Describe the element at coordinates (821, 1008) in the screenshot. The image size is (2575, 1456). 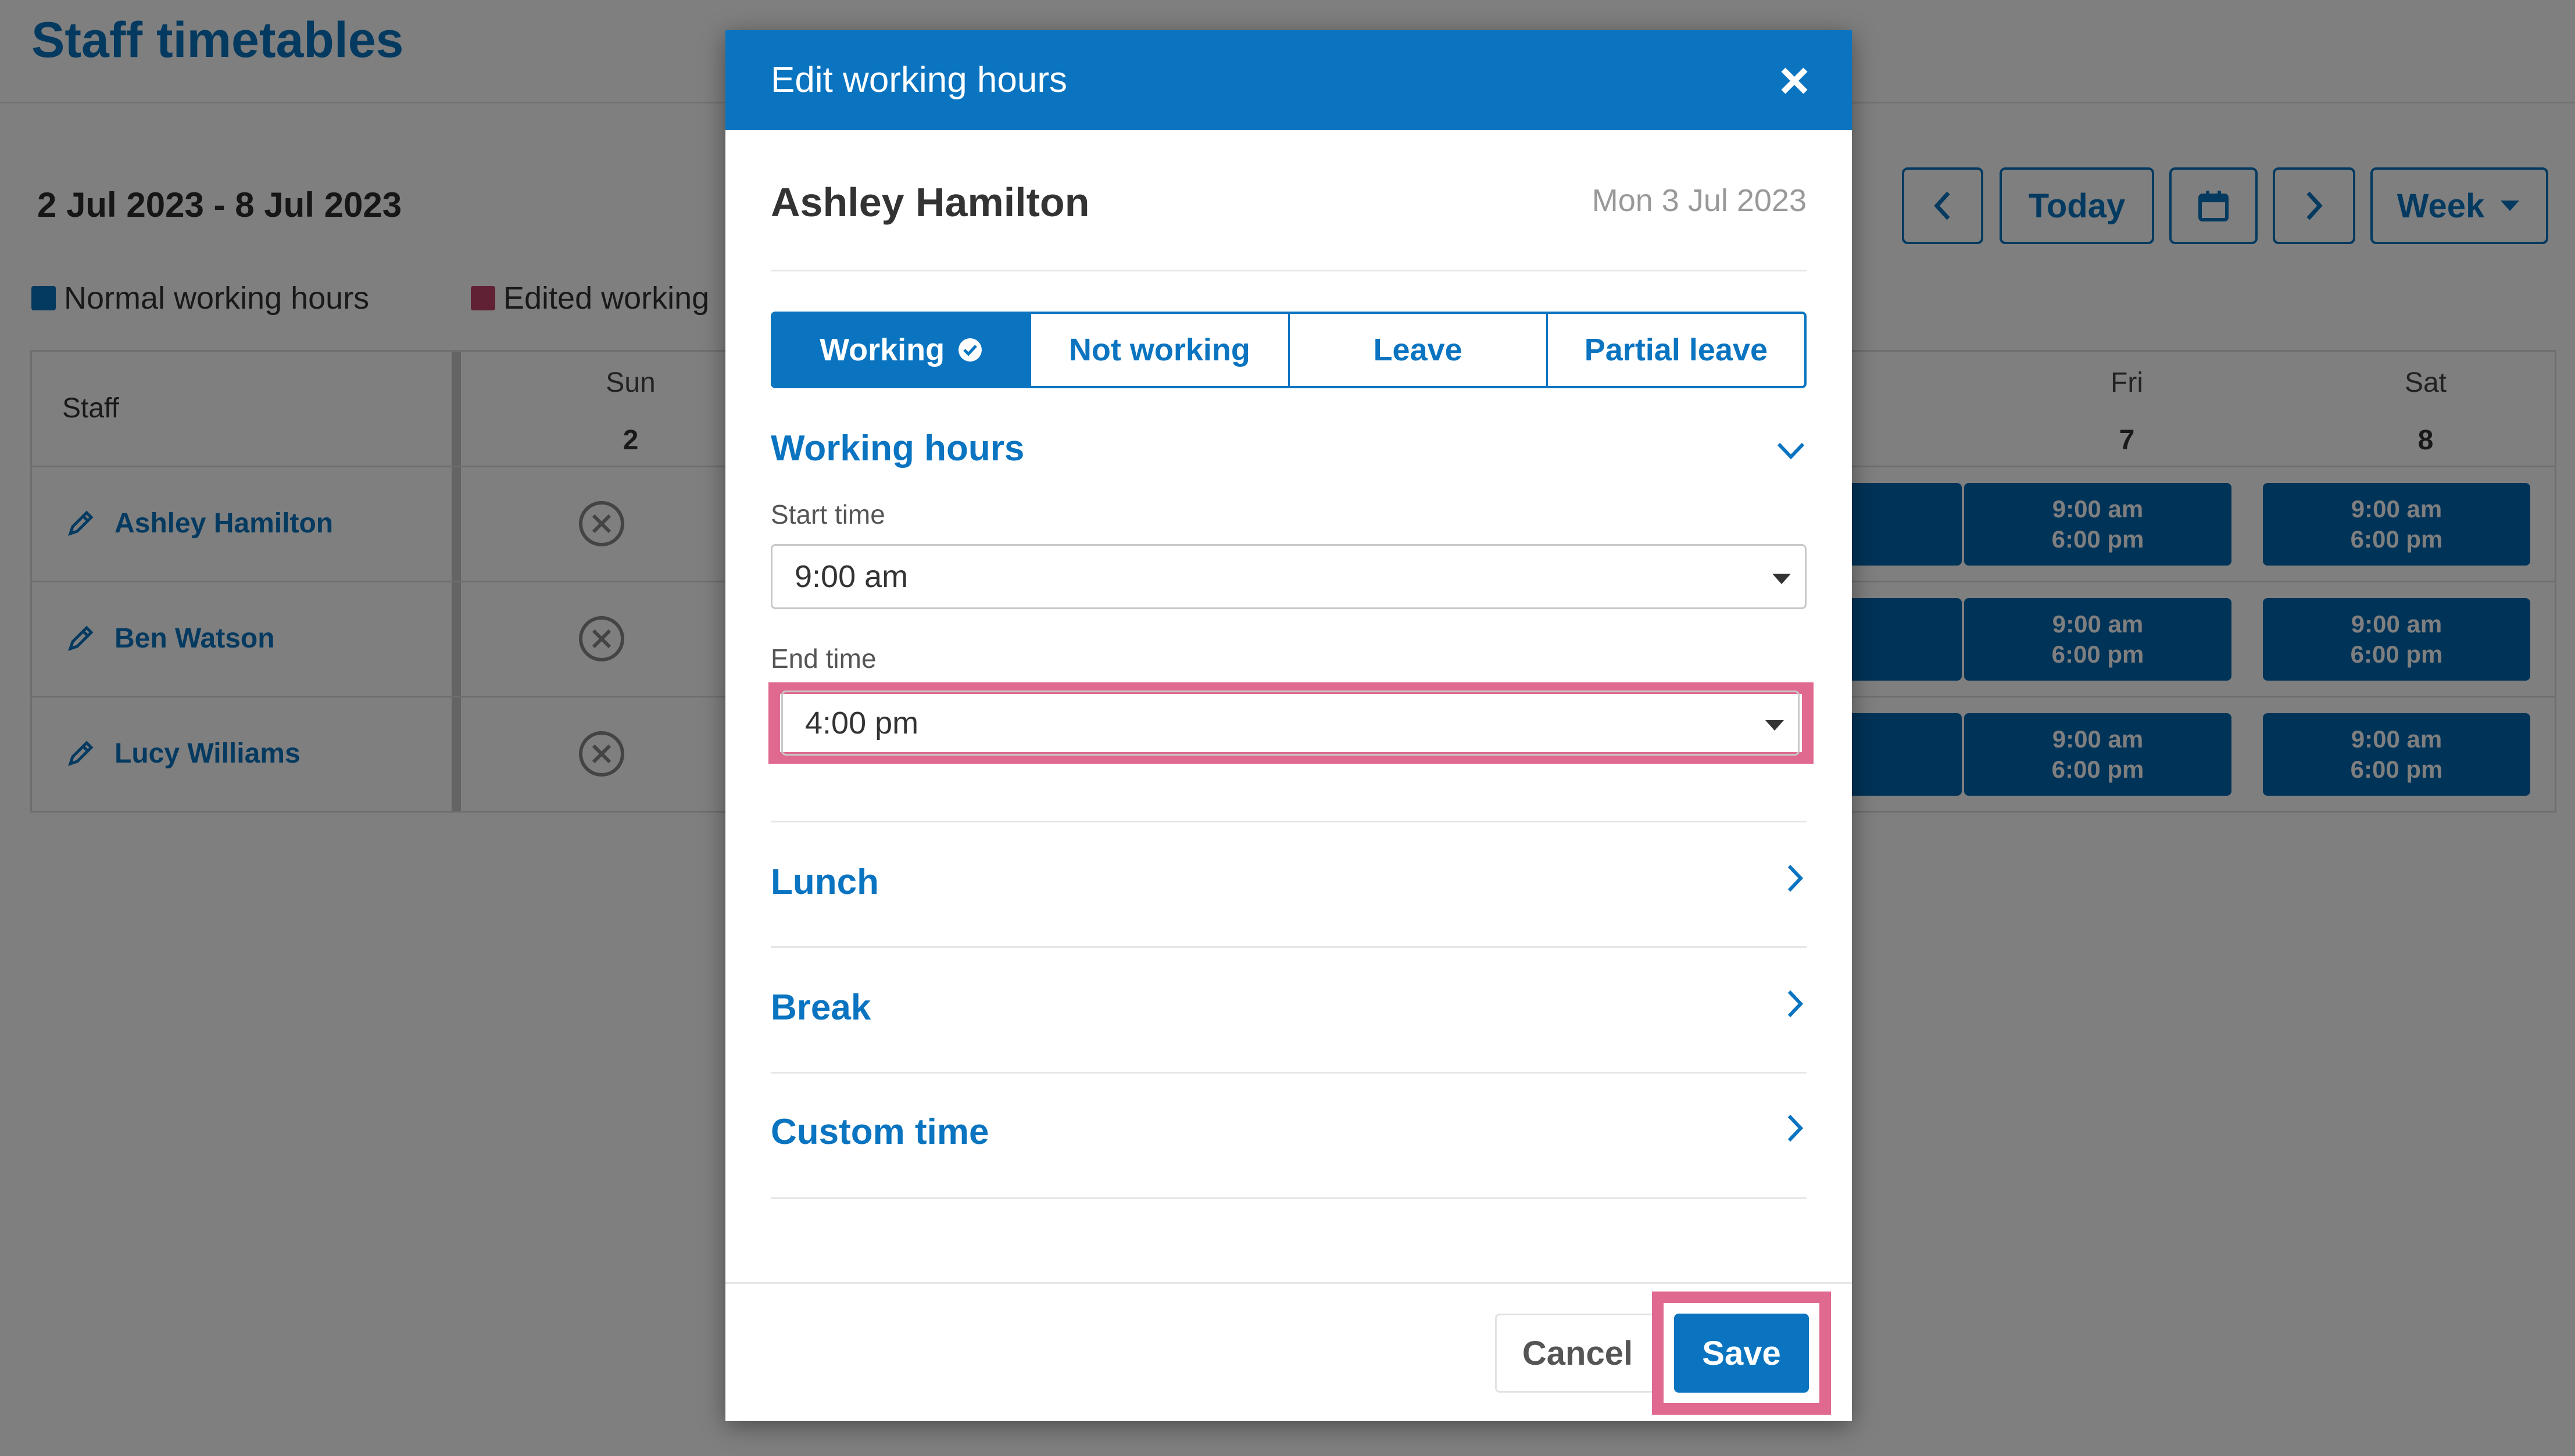
I see `break-section: Break` at that location.